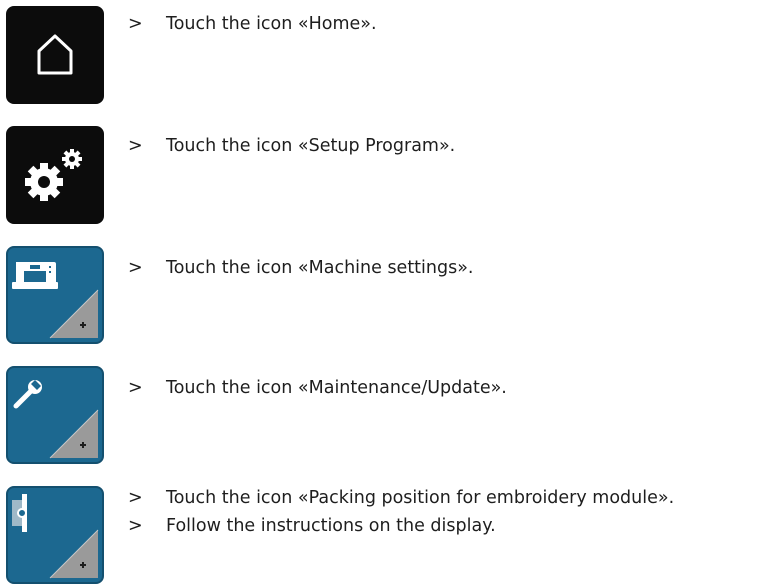 This screenshot has width=768, height=584. I want to click on step-text: Touch the icon «Setup Program»., so click(311, 146).